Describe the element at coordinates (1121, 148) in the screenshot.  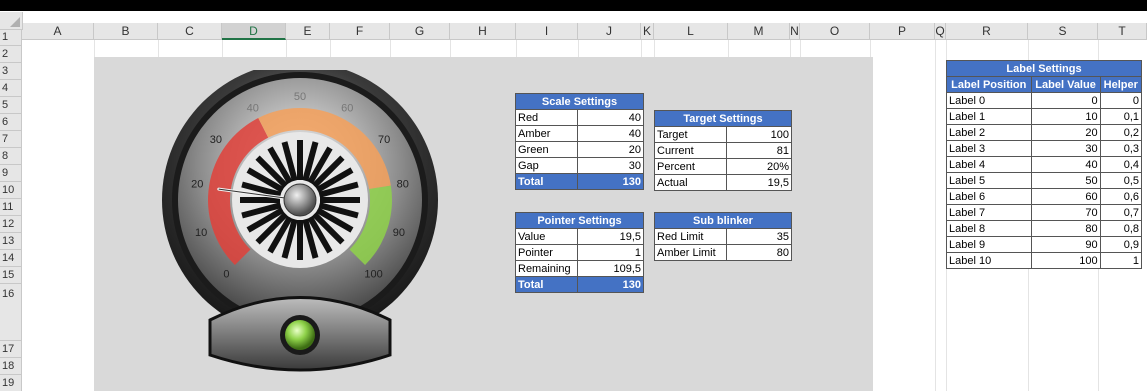
I see `label-helper: 0,3` at that location.